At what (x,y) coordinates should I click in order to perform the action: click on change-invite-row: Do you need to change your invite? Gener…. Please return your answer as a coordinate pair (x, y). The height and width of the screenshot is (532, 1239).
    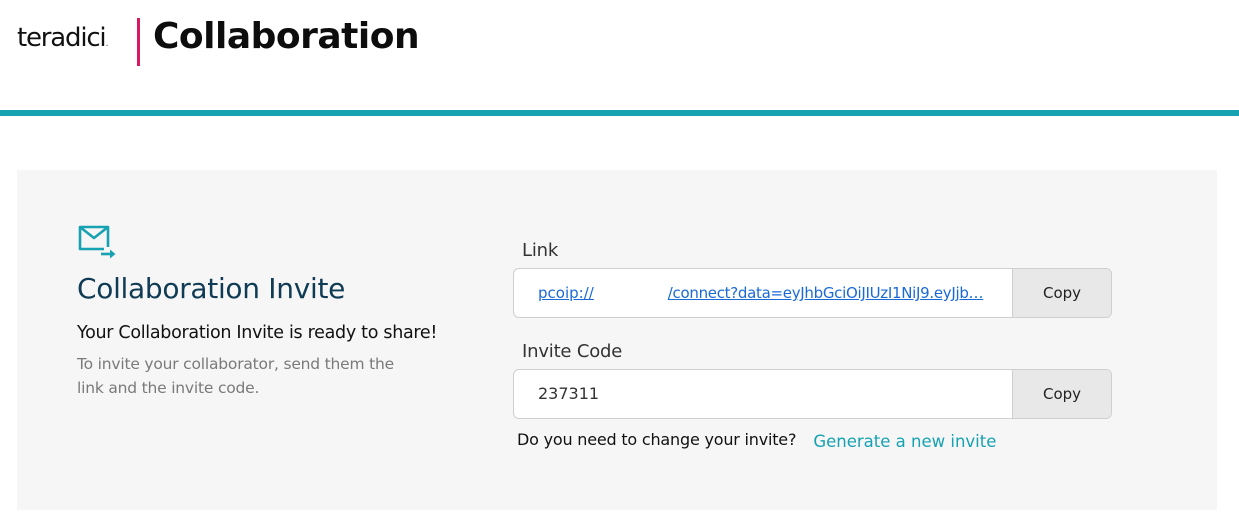
    Looking at the image, I should click on (756, 440).